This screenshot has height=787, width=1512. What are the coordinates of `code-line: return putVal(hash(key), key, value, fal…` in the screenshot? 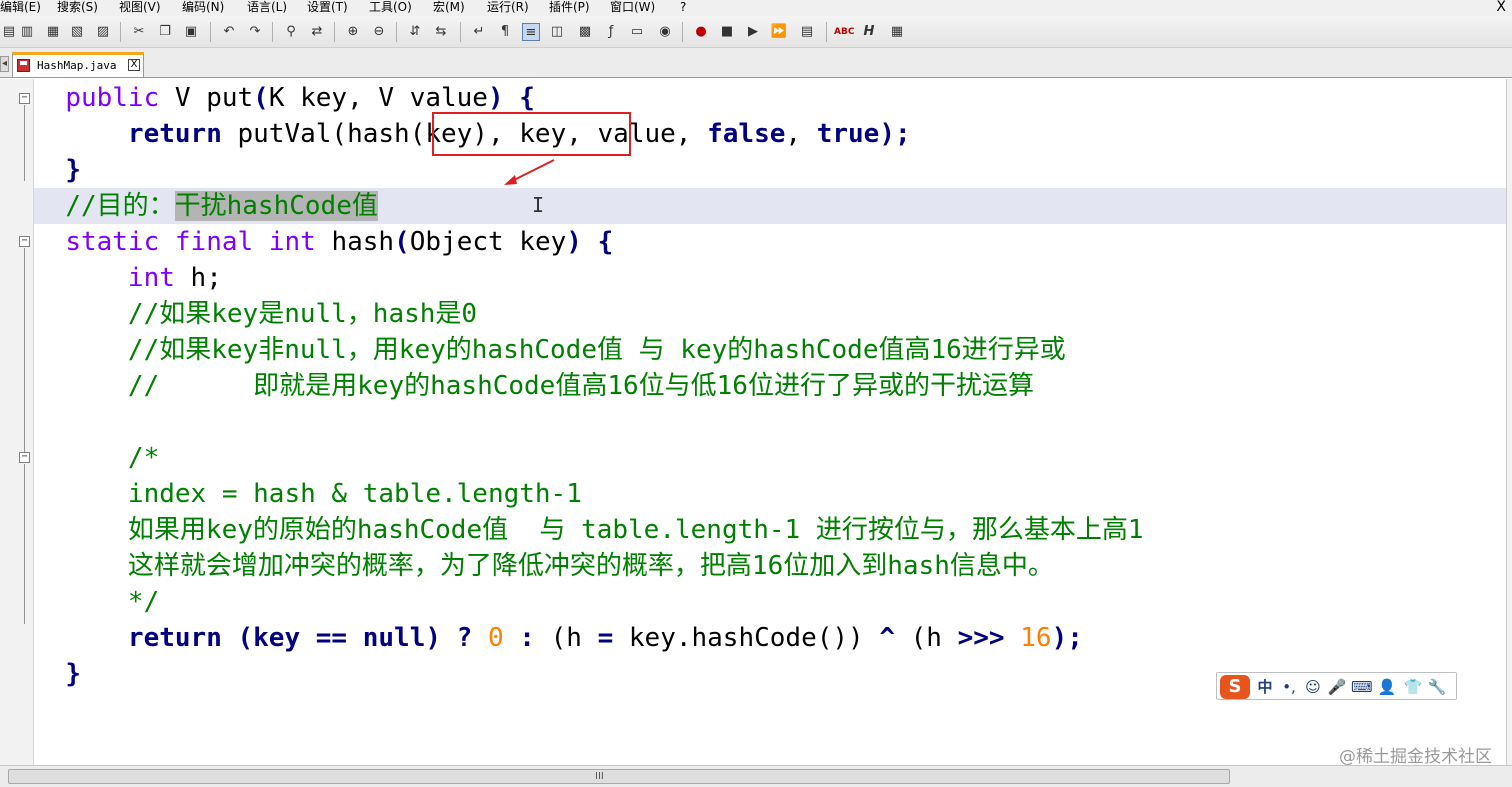 It's located at (519, 134).